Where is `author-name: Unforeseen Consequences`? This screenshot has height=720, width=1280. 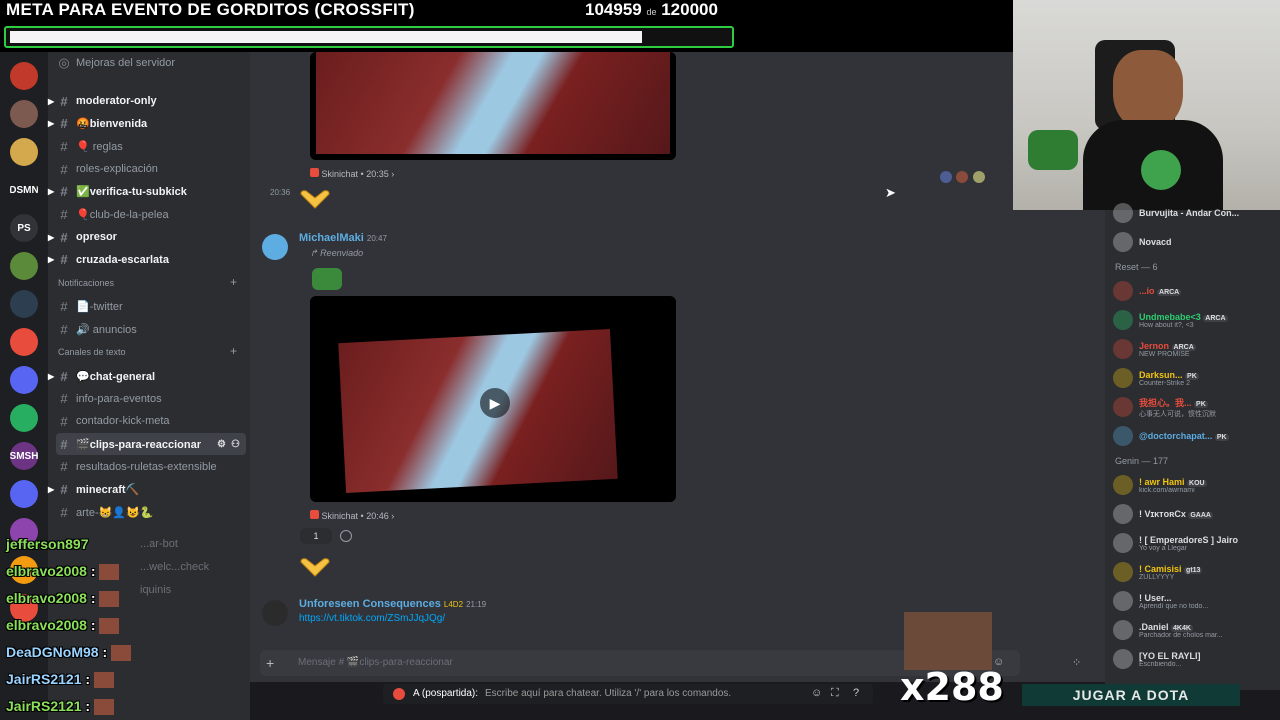
author-name: Unforeseen Consequences is located at coordinates (370, 604).